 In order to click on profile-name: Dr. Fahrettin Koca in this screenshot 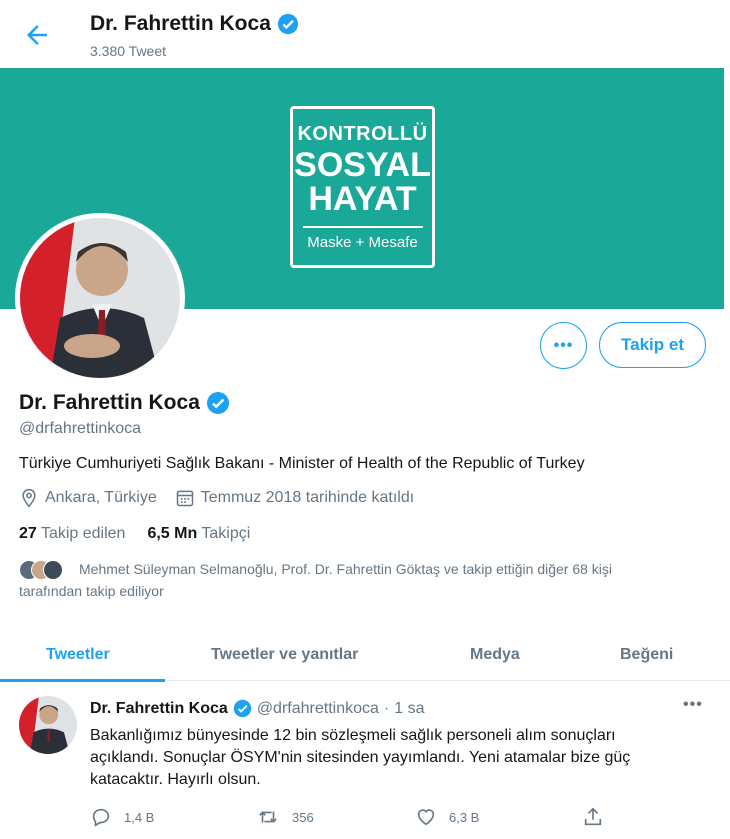, I will do `click(109, 402)`.